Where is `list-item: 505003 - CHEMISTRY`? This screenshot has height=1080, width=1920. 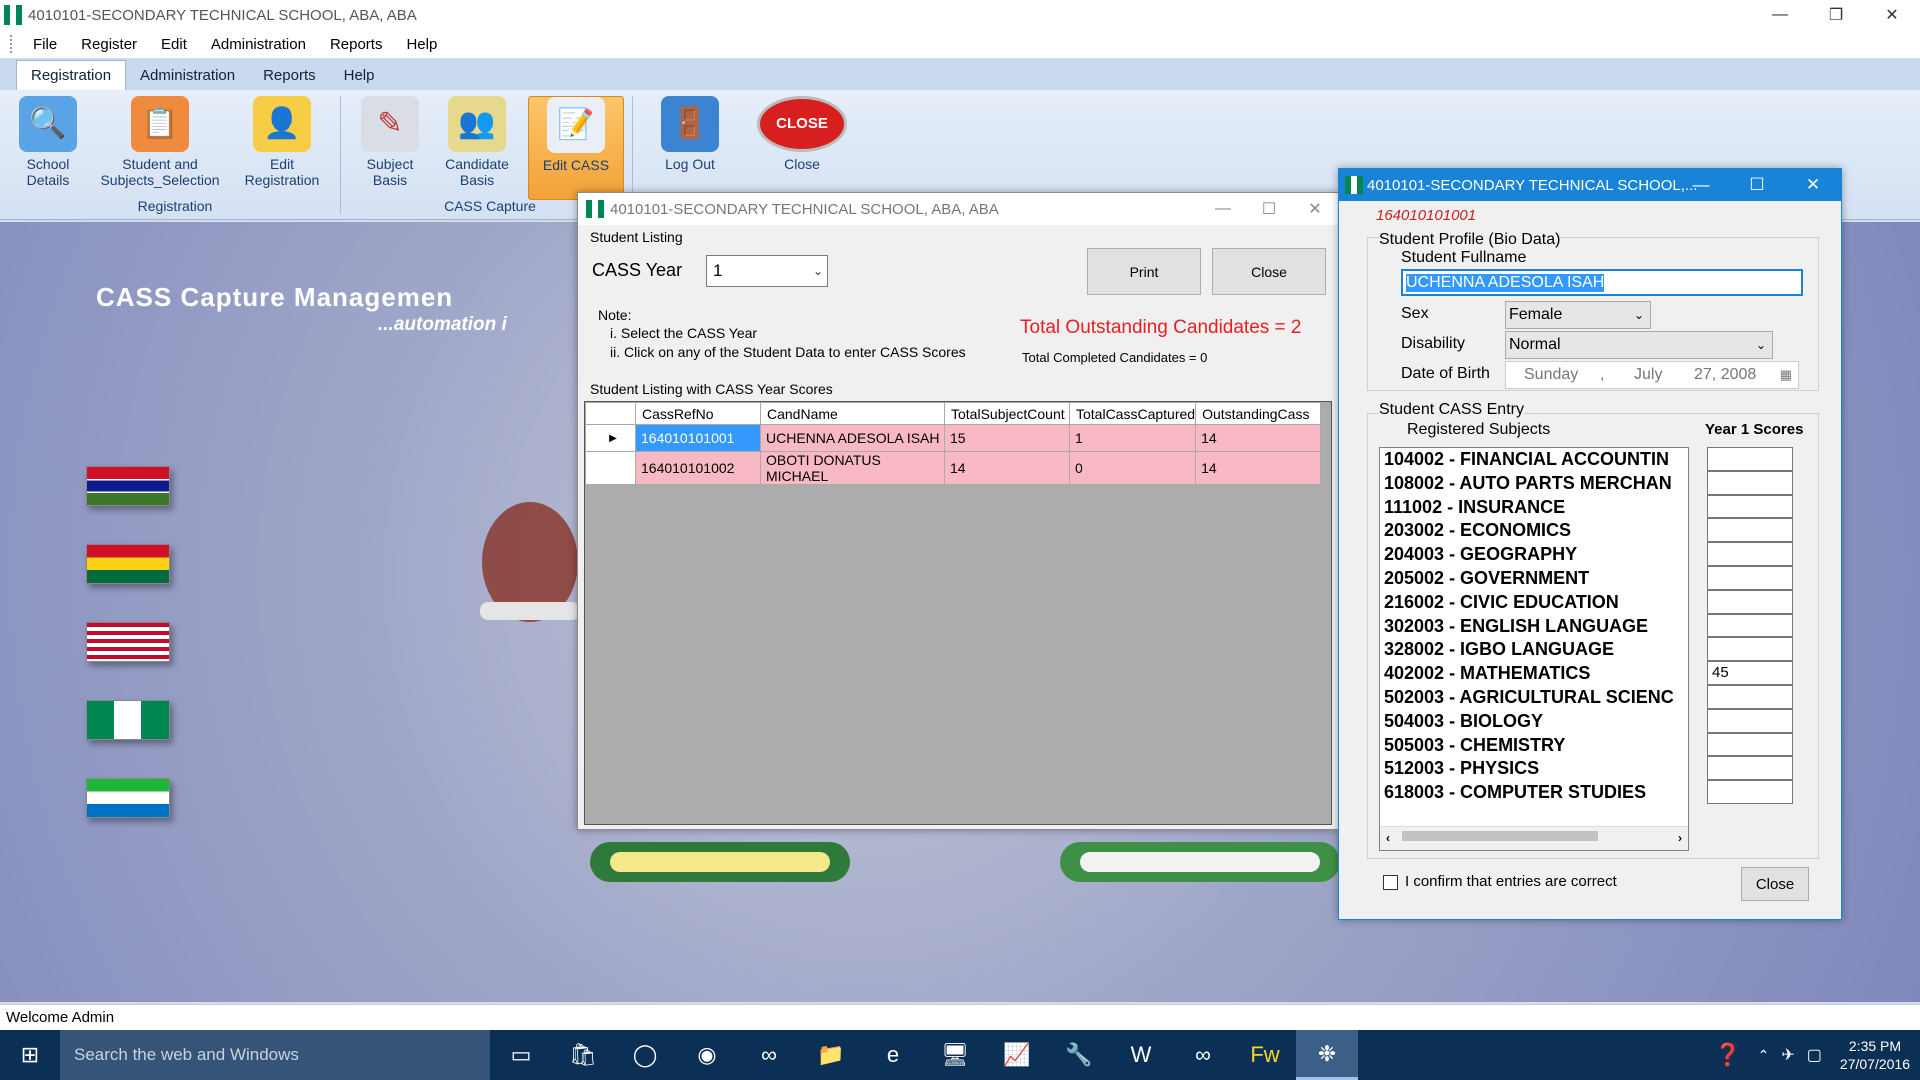 list-item: 505003 - CHEMISTRY is located at coordinates (1534, 746).